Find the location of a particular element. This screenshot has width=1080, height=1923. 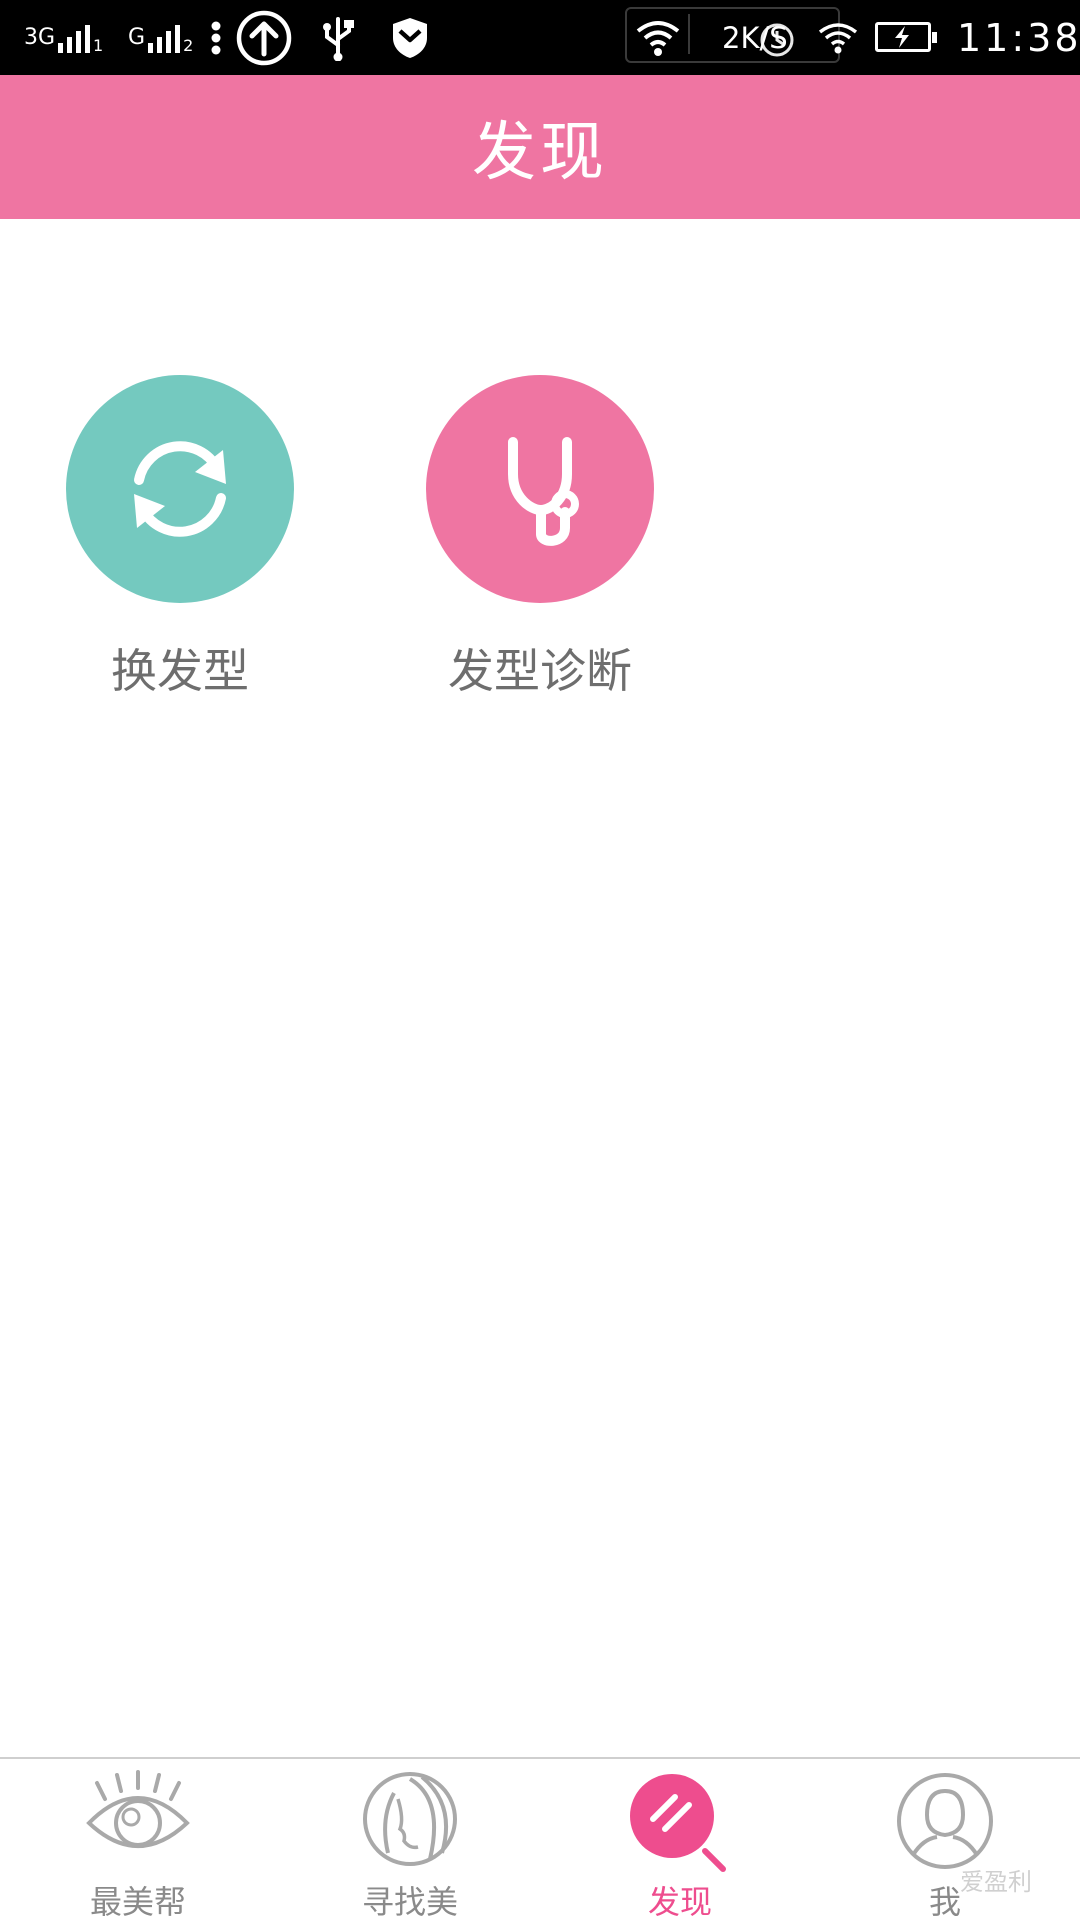

shield-icon is located at coordinates (410, 37).